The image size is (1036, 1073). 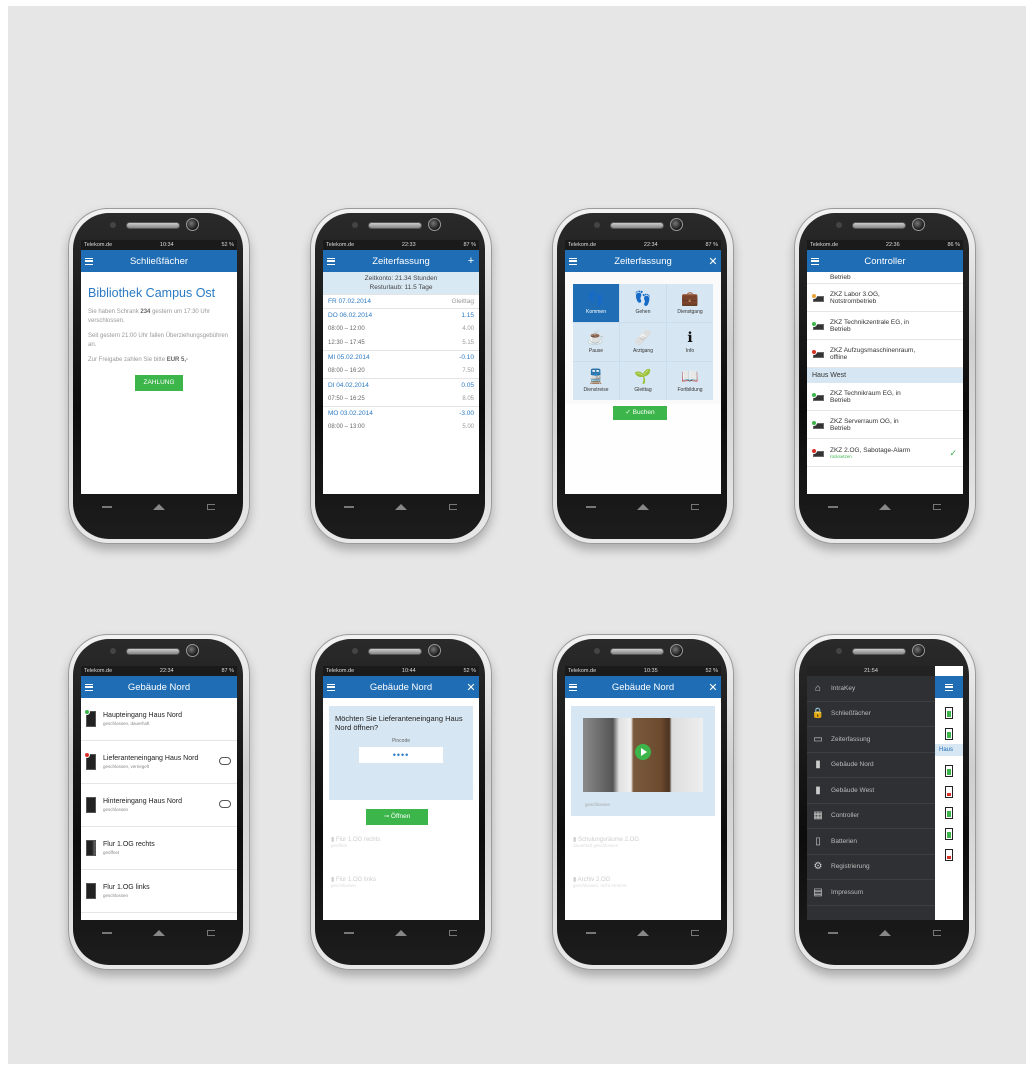 I want to click on drawer-item-gebäude-nord: ▮ Gebäude Nord, so click(x=871, y=765).